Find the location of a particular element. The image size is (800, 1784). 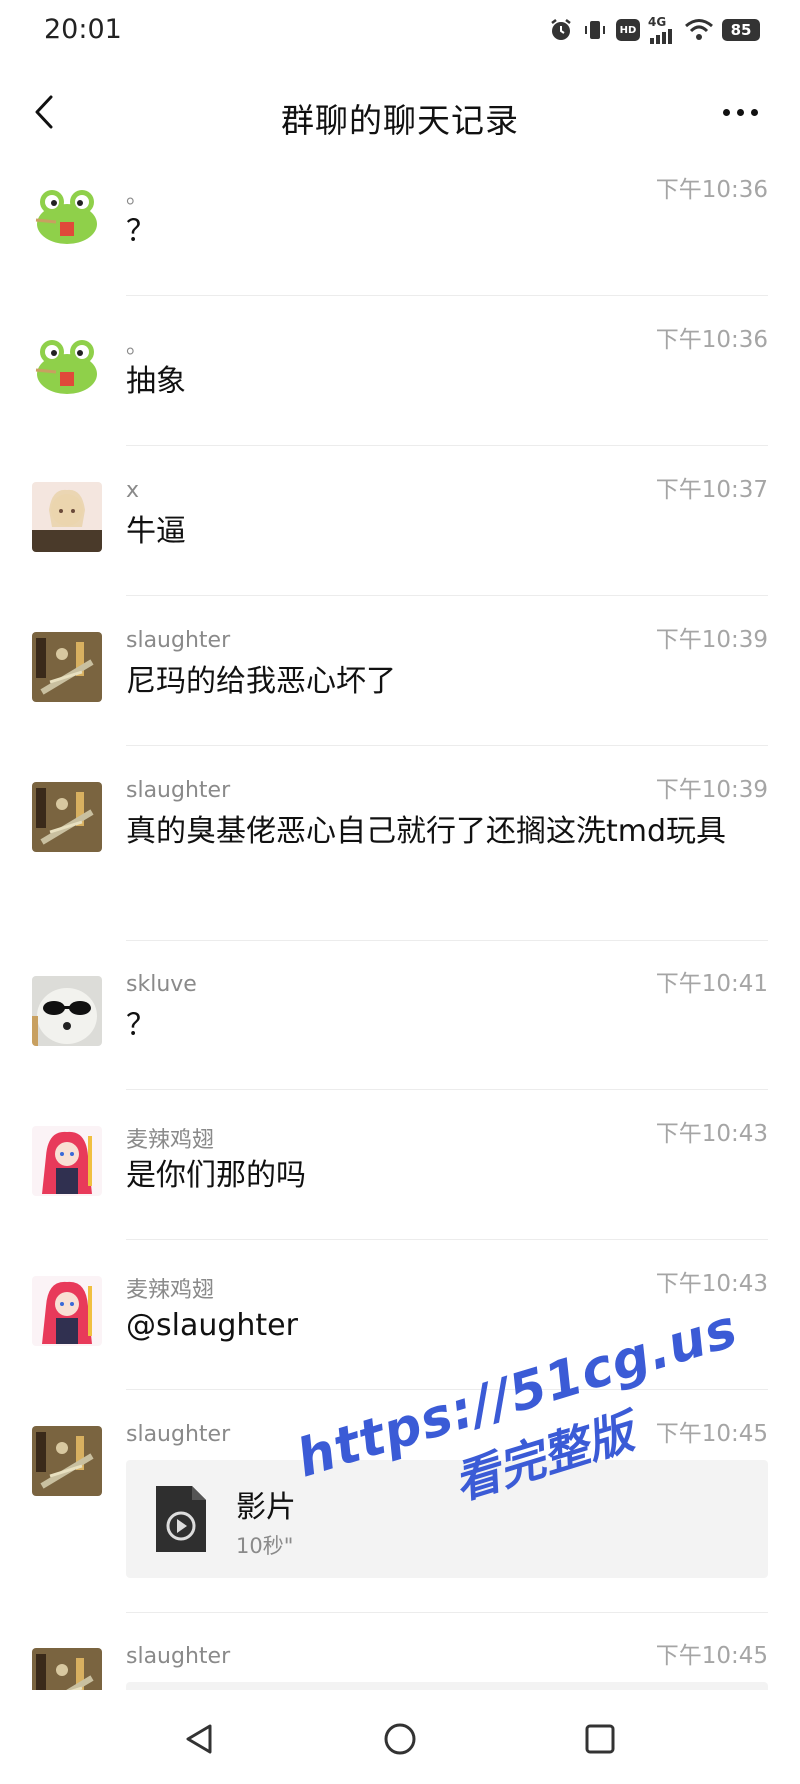

wifi-icon is located at coordinates (699, 30).